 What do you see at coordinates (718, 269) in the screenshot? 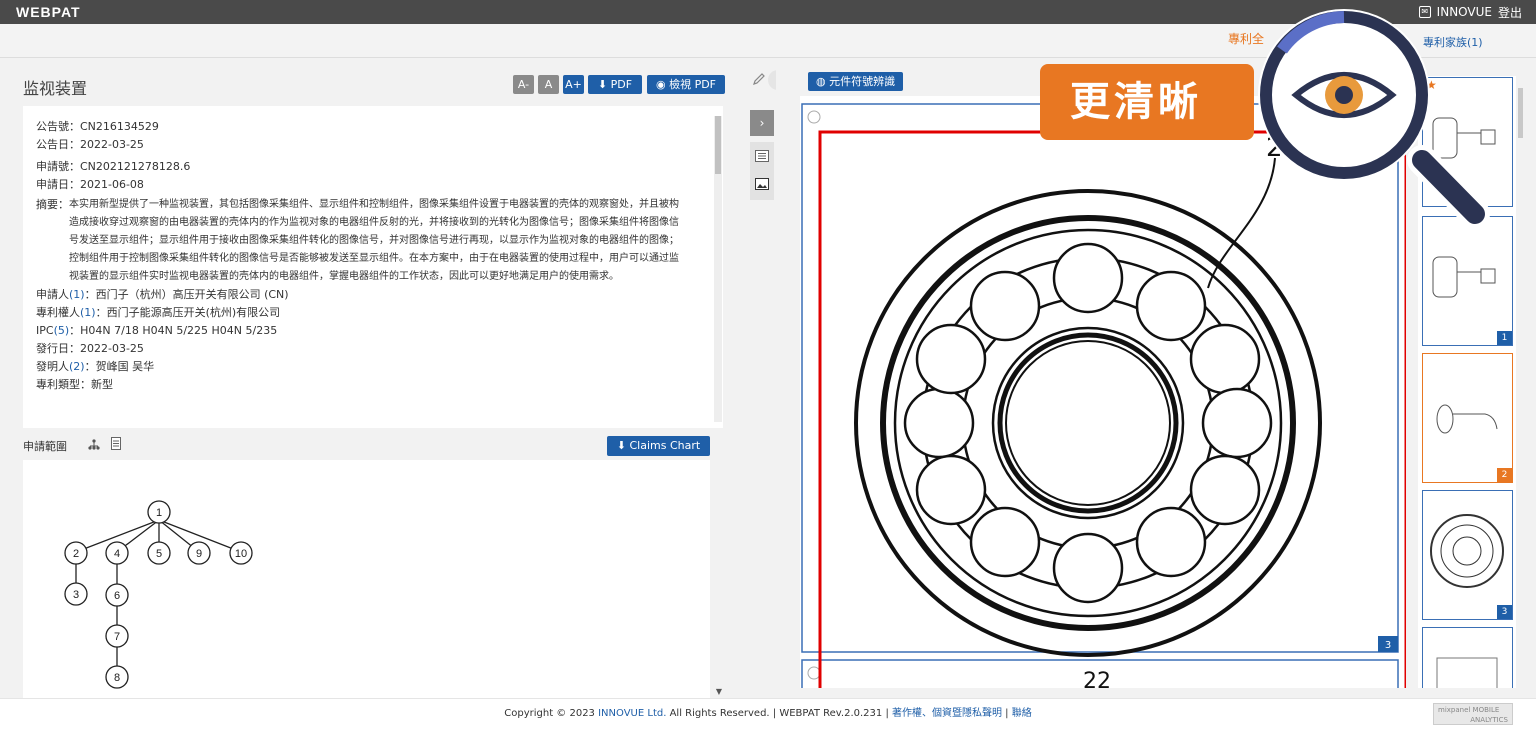
I see `info-scrollbar` at bounding box center [718, 269].